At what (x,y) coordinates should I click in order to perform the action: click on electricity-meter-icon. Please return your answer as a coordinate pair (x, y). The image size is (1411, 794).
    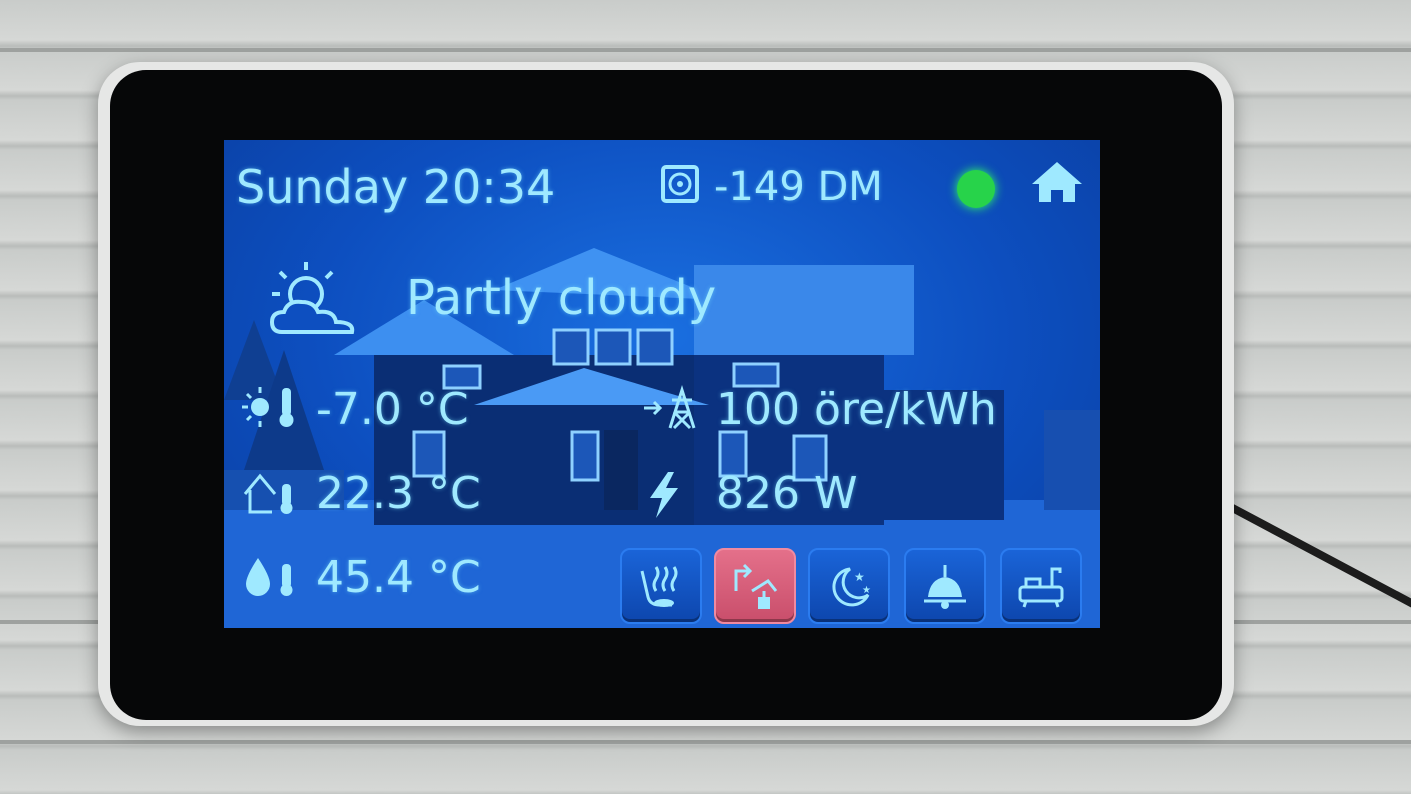
    Looking at the image, I should click on (680, 184).